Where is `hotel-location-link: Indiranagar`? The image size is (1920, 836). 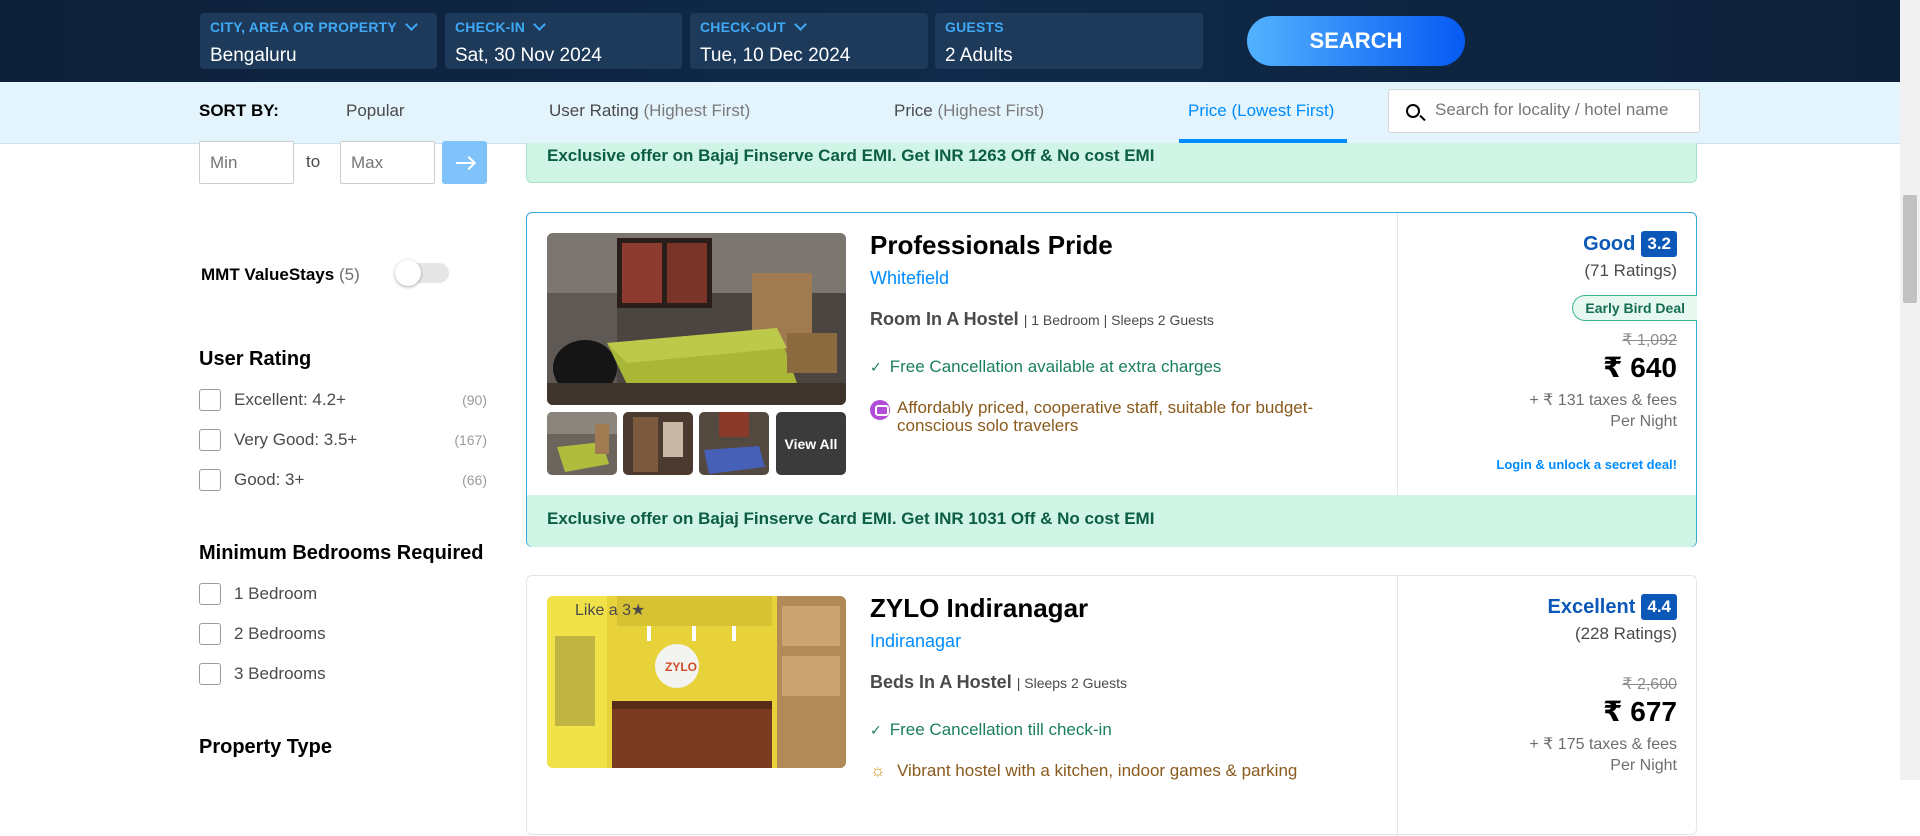 hotel-location-link: Indiranagar is located at coordinates (915, 641).